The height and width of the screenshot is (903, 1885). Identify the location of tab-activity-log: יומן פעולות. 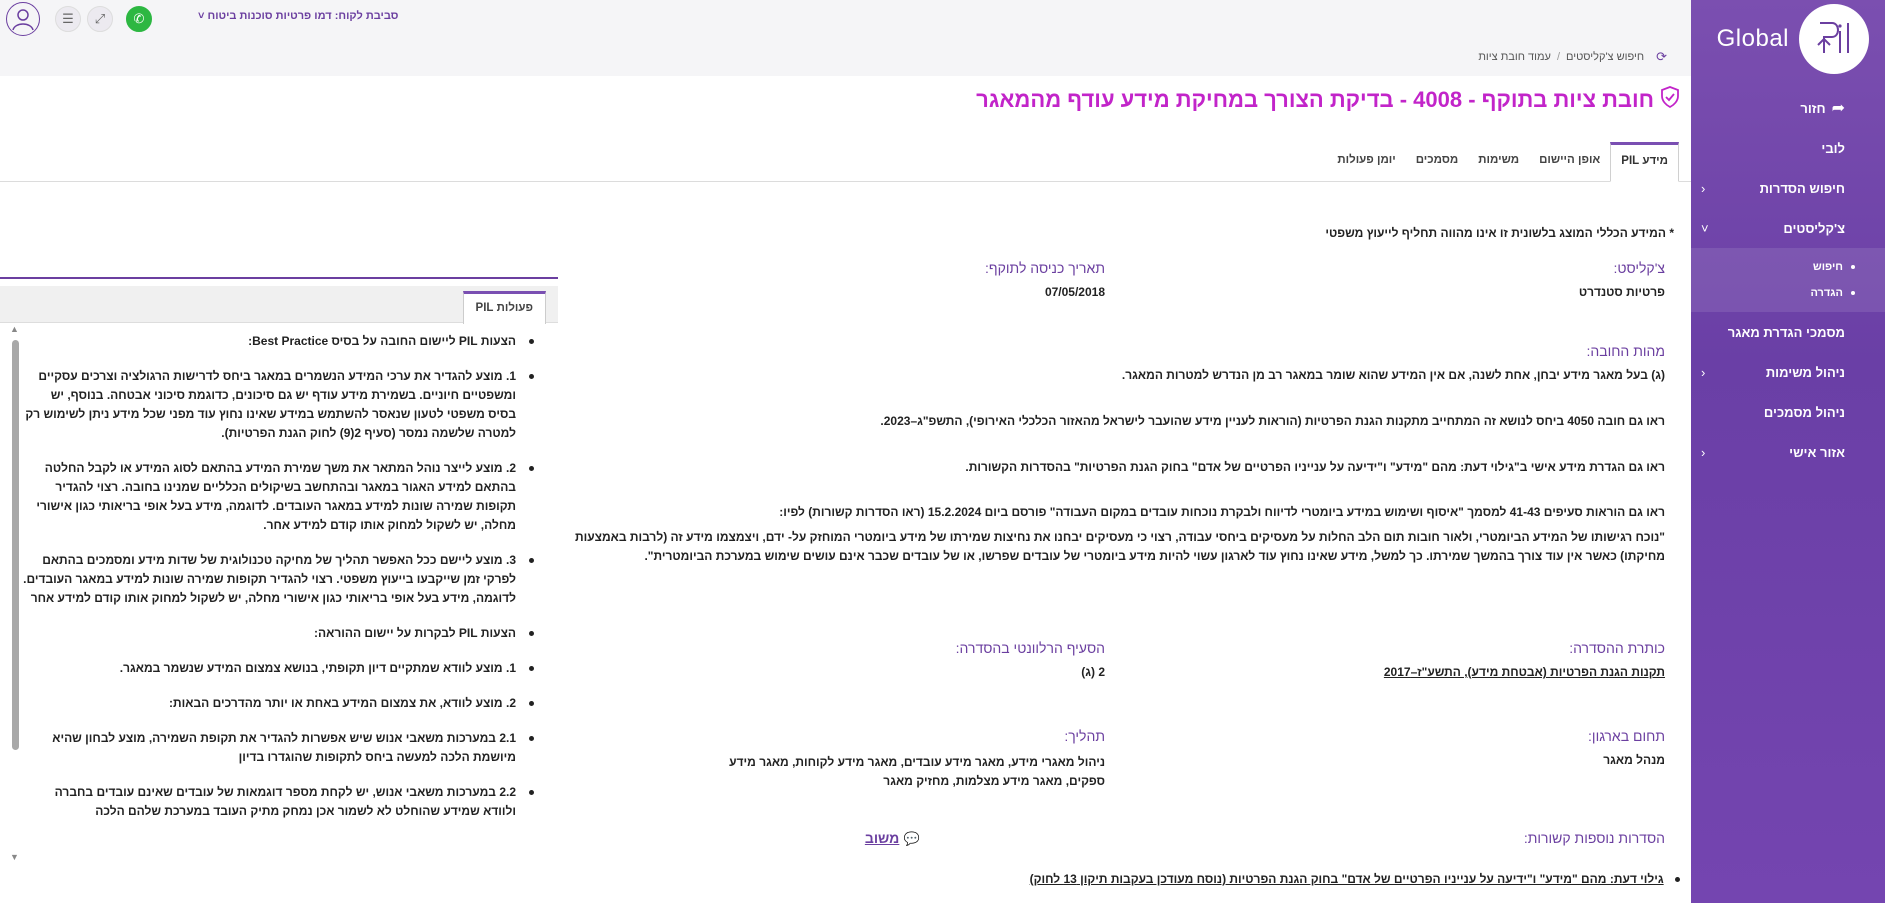
(1366, 162).